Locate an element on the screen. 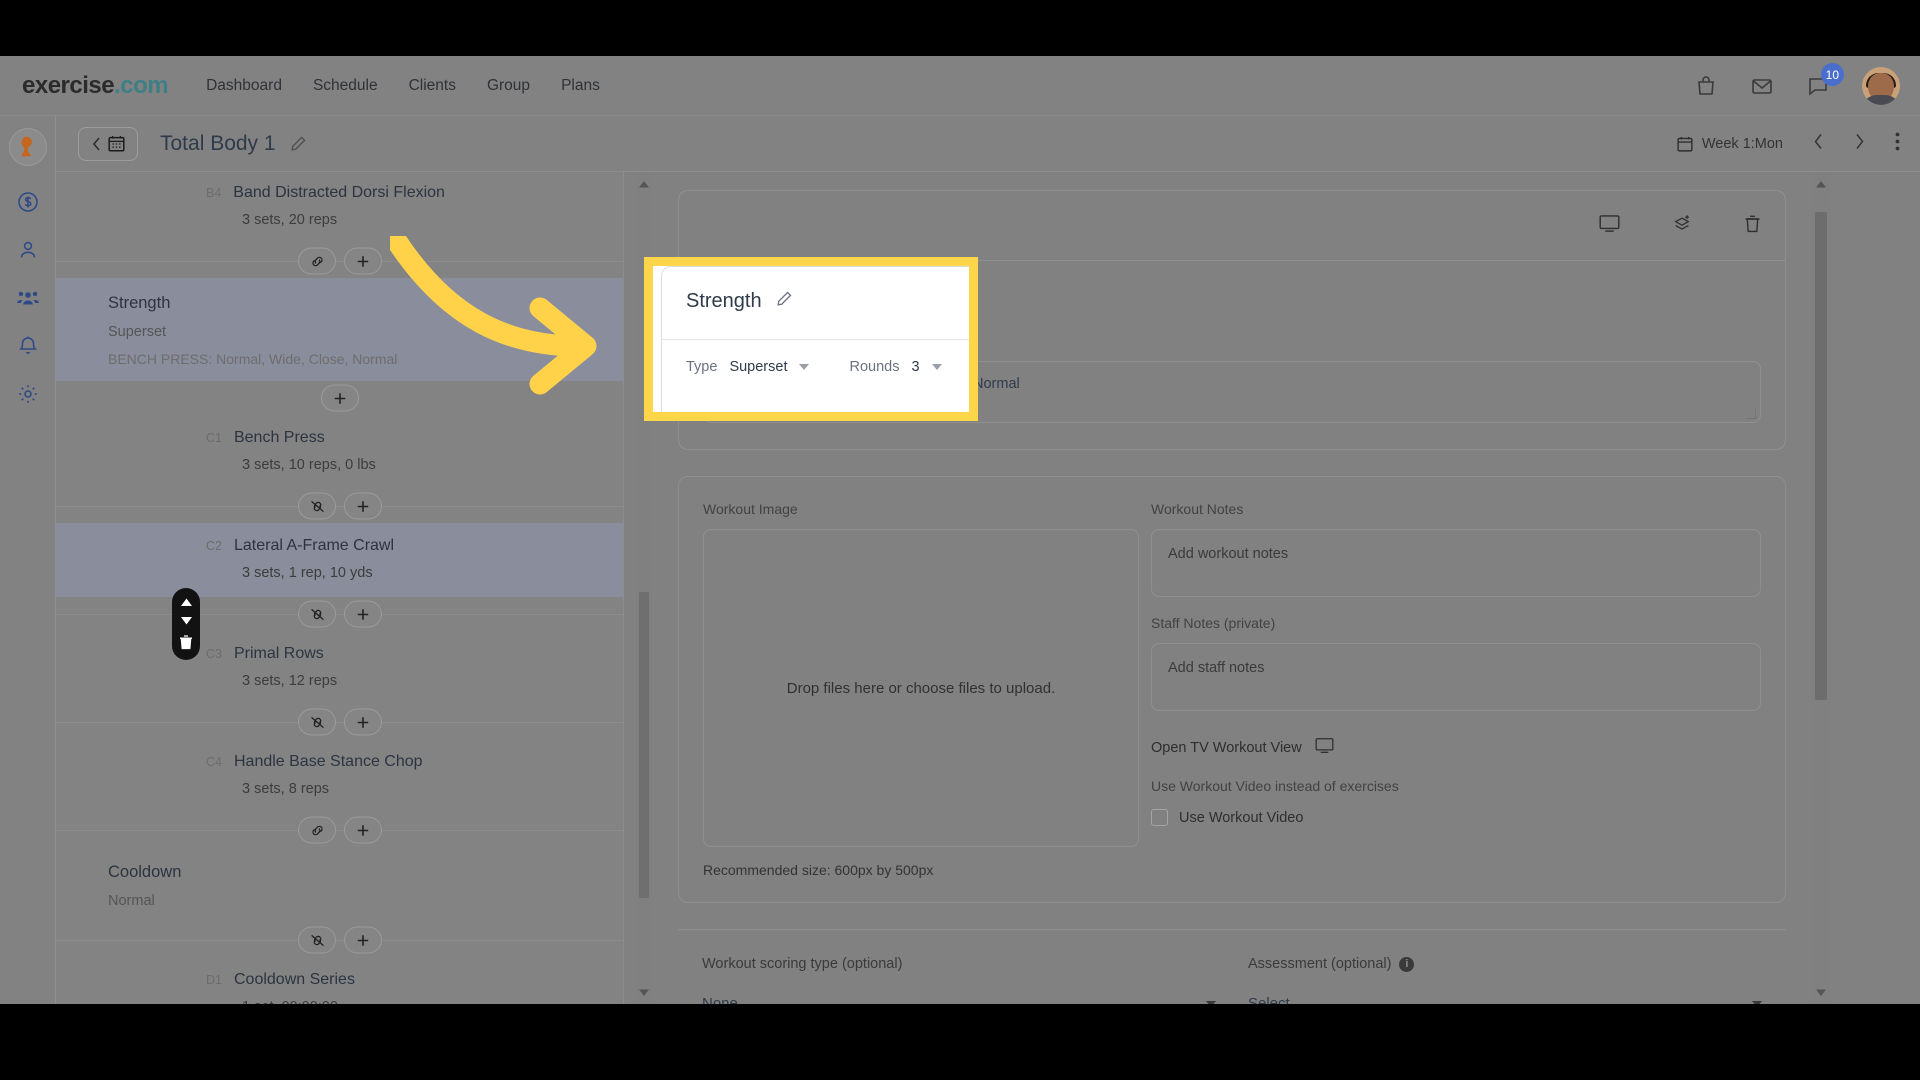 The height and width of the screenshot is (1080, 1920). staff-notes-input: Add staff notes is located at coordinates (1456, 677).